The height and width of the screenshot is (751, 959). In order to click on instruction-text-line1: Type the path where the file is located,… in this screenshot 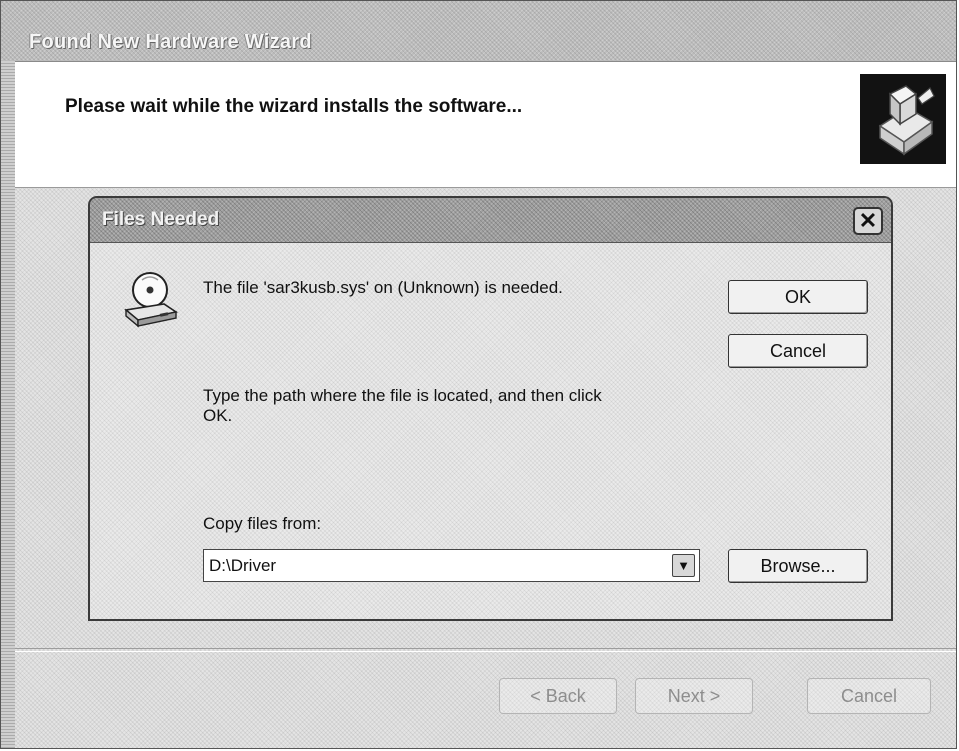, I will do `click(402, 395)`.